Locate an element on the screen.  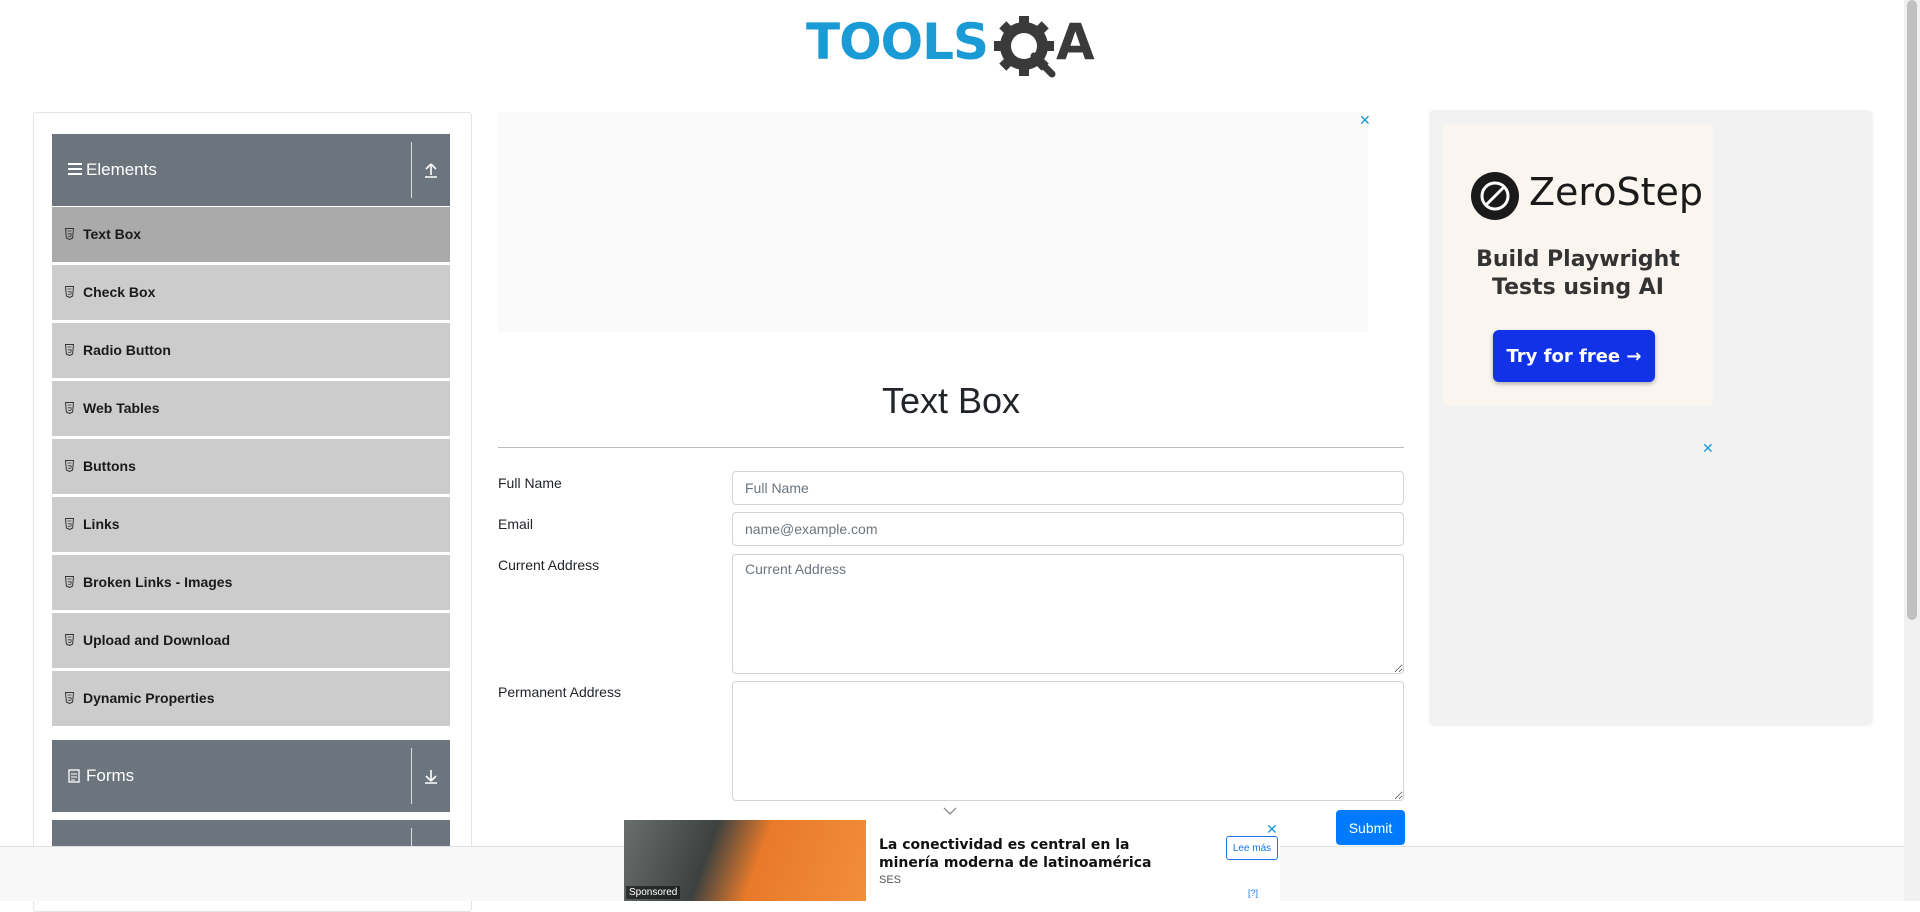
submit-button: Submit is located at coordinates (1370, 827).